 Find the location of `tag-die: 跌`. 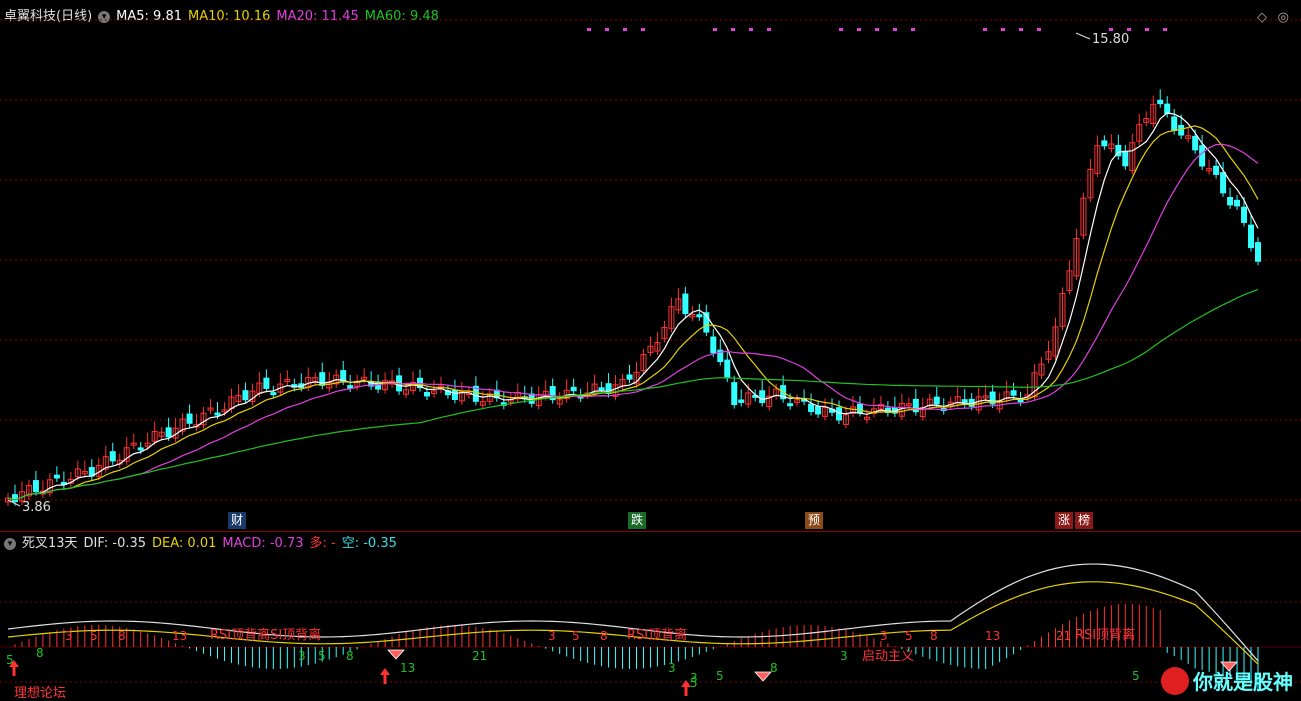

tag-die: 跌 is located at coordinates (637, 520).